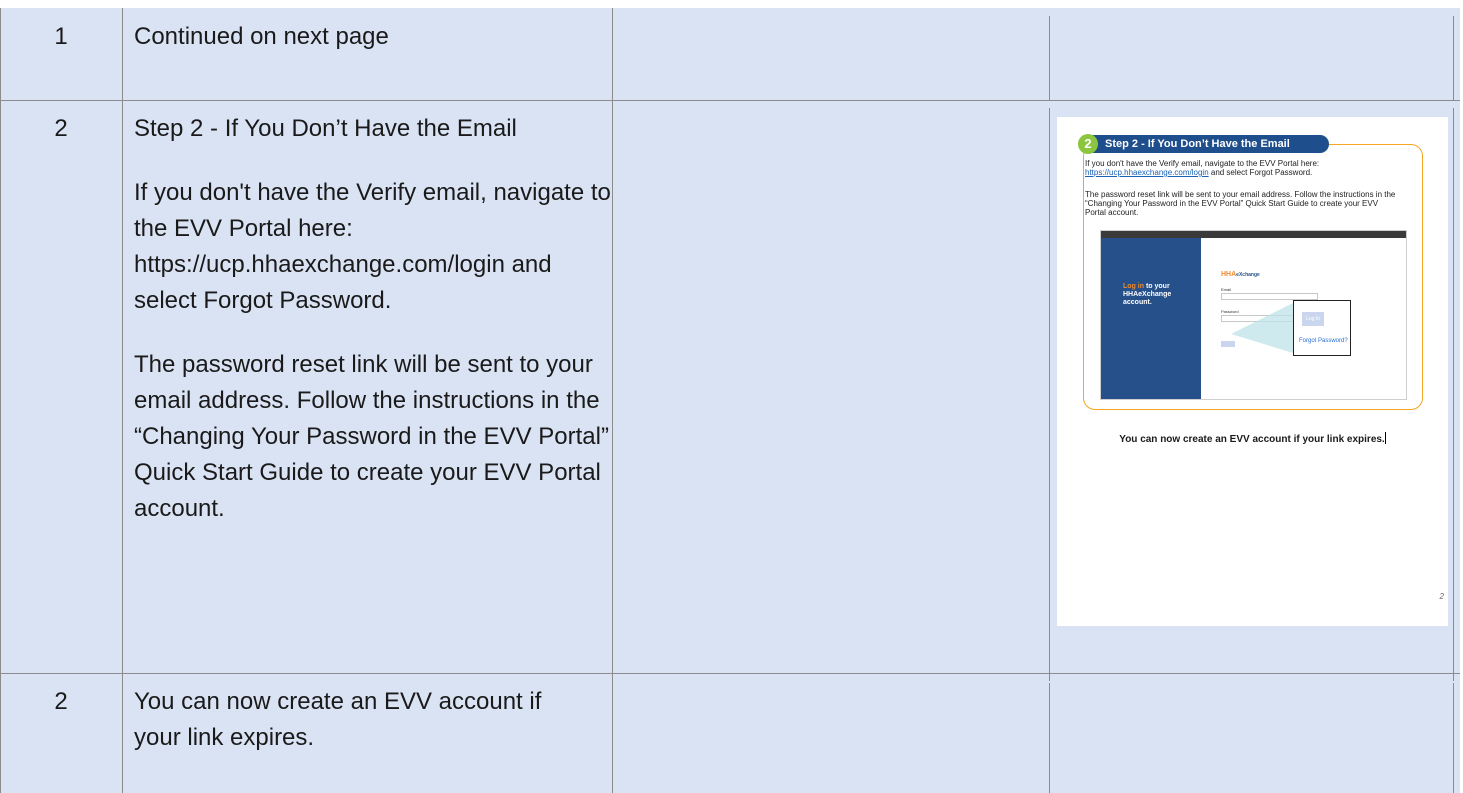 The width and height of the screenshot is (1463, 793). What do you see at coordinates (1313, 319) in the screenshot?
I see `zoom-login-button: Log In` at bounding box center [1313, 319].